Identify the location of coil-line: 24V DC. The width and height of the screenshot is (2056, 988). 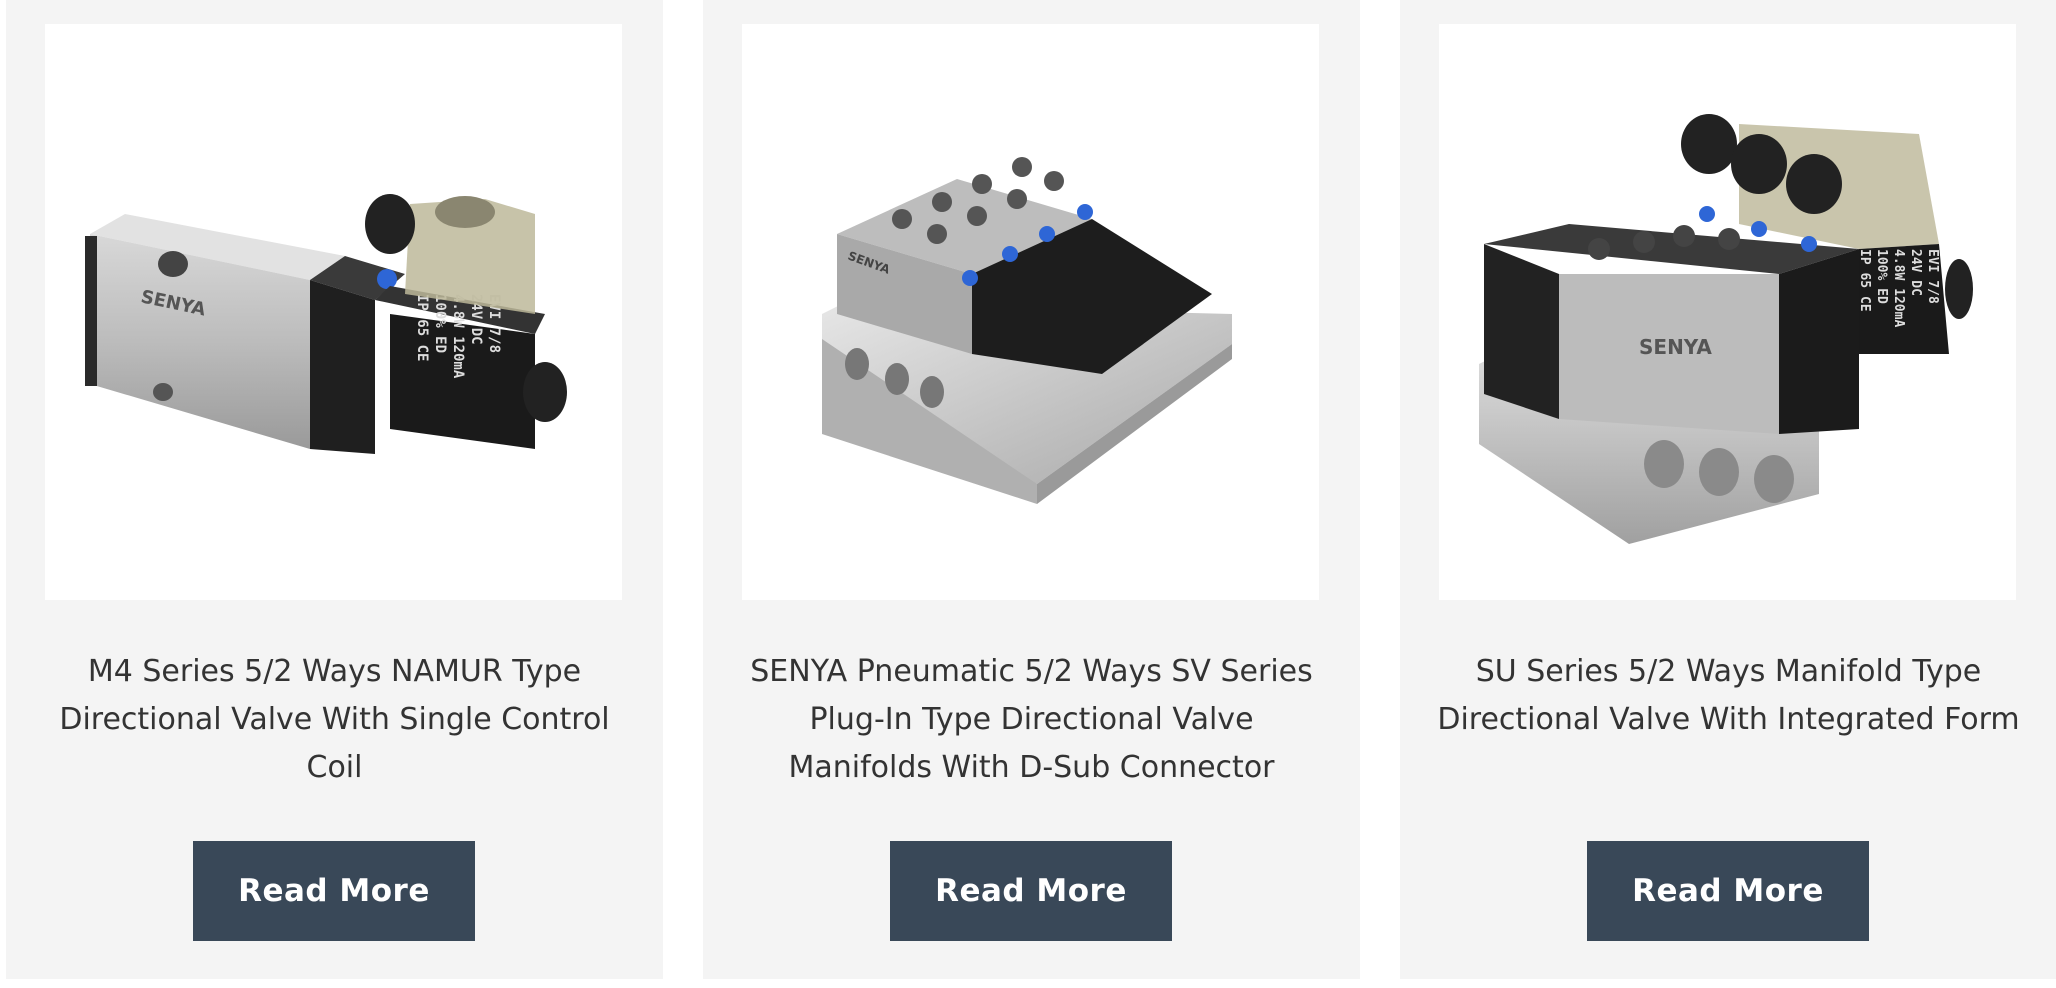
(1915, 272).